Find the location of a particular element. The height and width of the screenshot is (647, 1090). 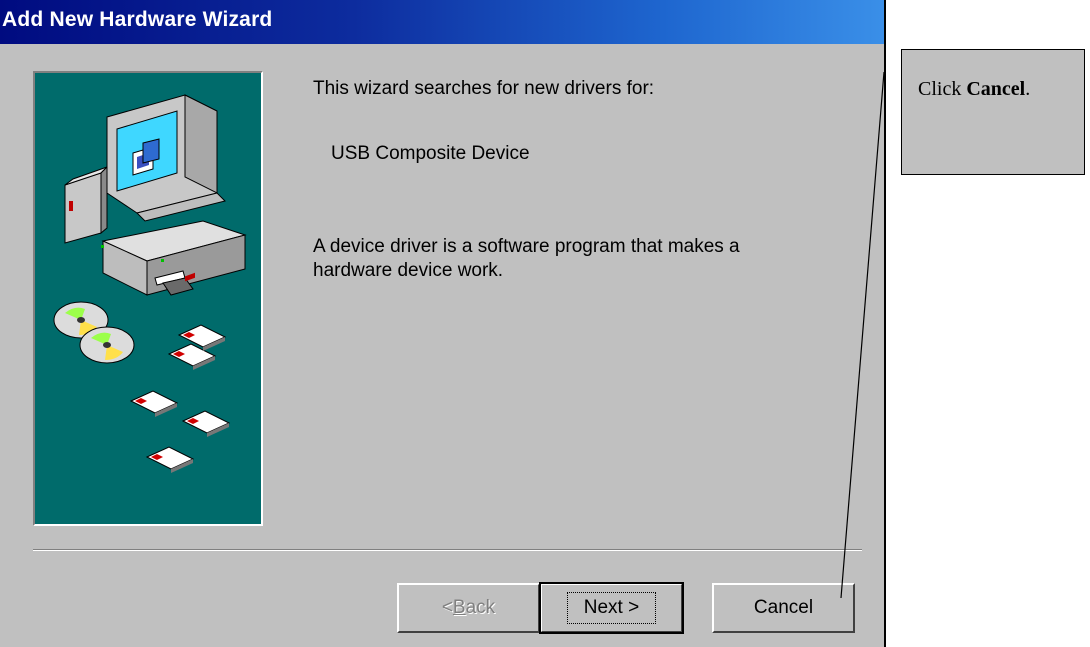

back-button-mnemonic: B is located at coordinates (459, 607).